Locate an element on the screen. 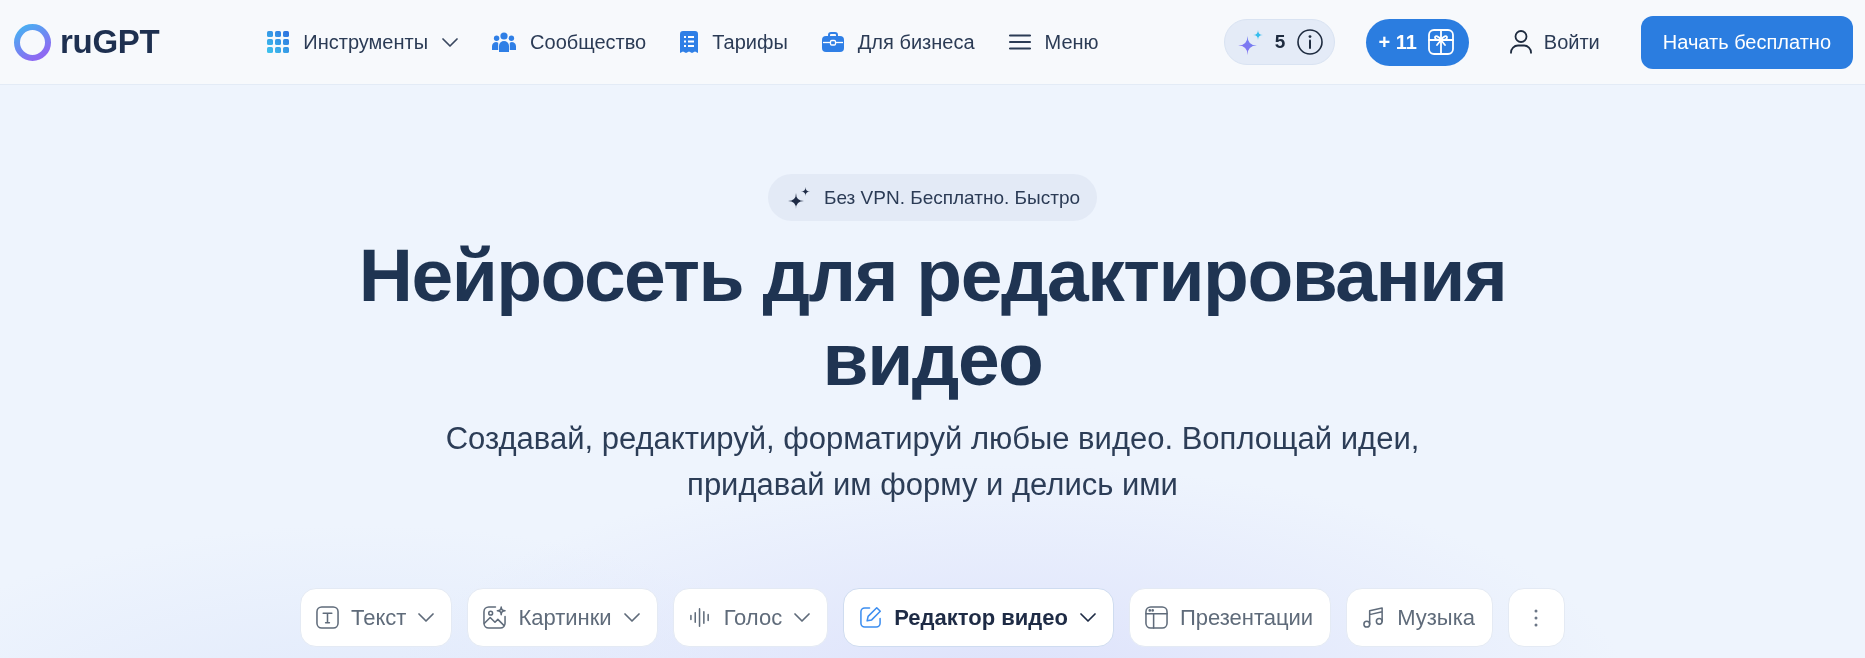 This screenshot has height=658, width=1865. ring-icon is located at coordinates (32, 42).